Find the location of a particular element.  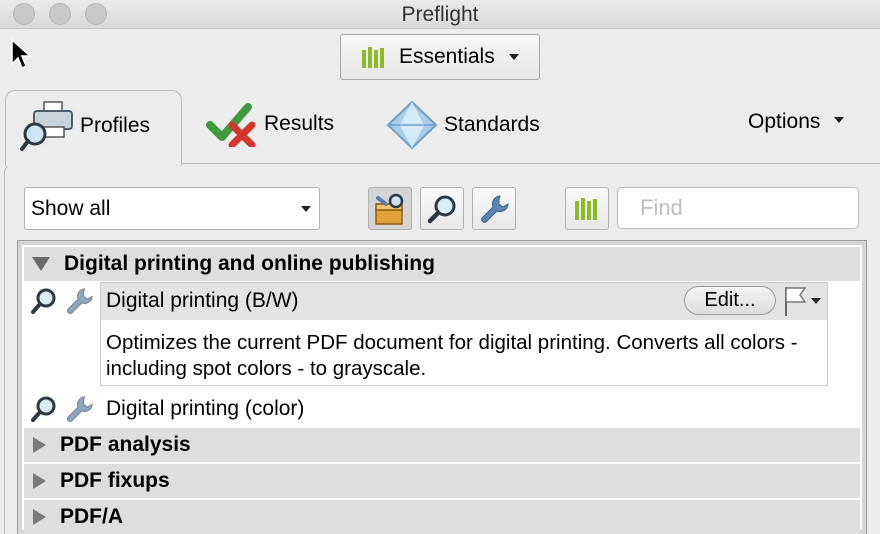

group-header-pdf-fixups: PDF fixups is located at coordinates (442, 481).